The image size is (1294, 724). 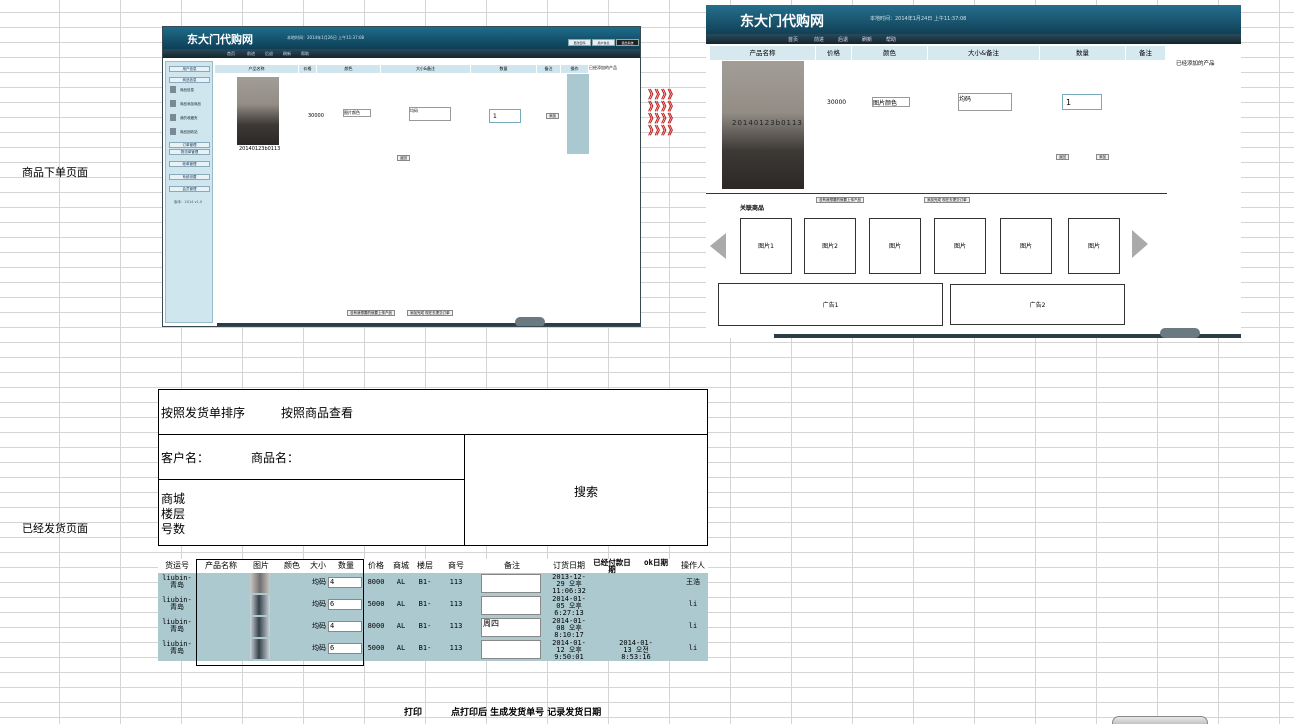 What do you see at coordinates (203, 412) in the screenshot?
I see `sort-by-order-link: 按照发货单排序` at bounding box center [203, 412].